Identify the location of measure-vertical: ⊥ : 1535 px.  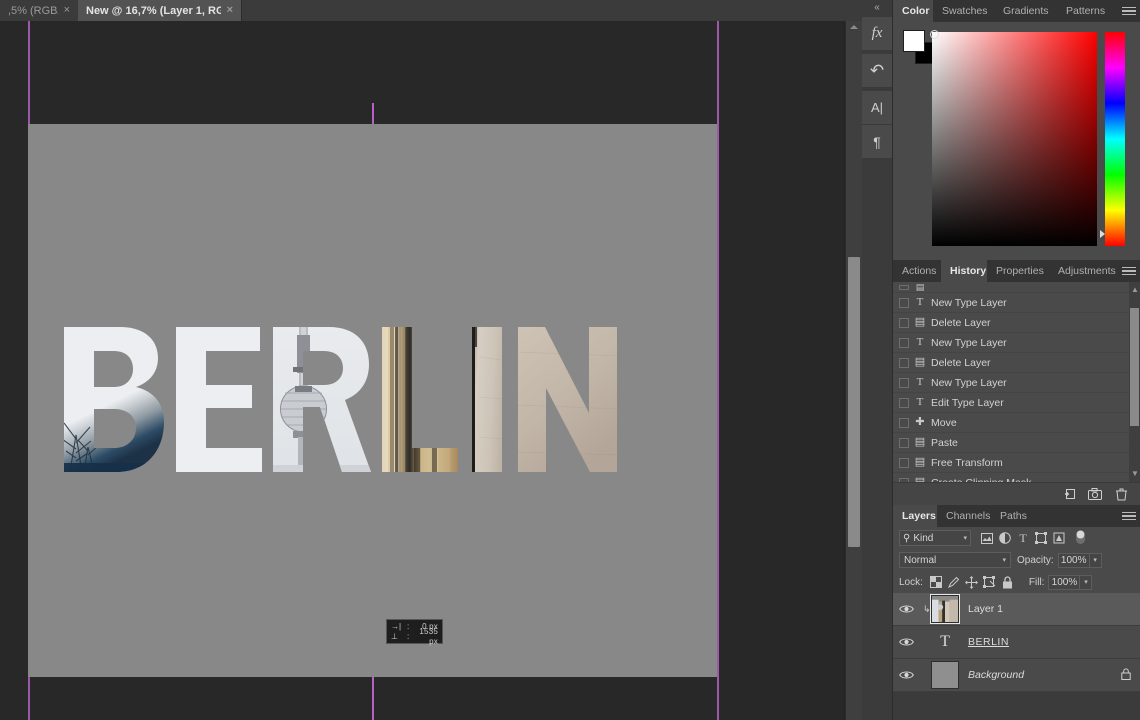
(414, 636).